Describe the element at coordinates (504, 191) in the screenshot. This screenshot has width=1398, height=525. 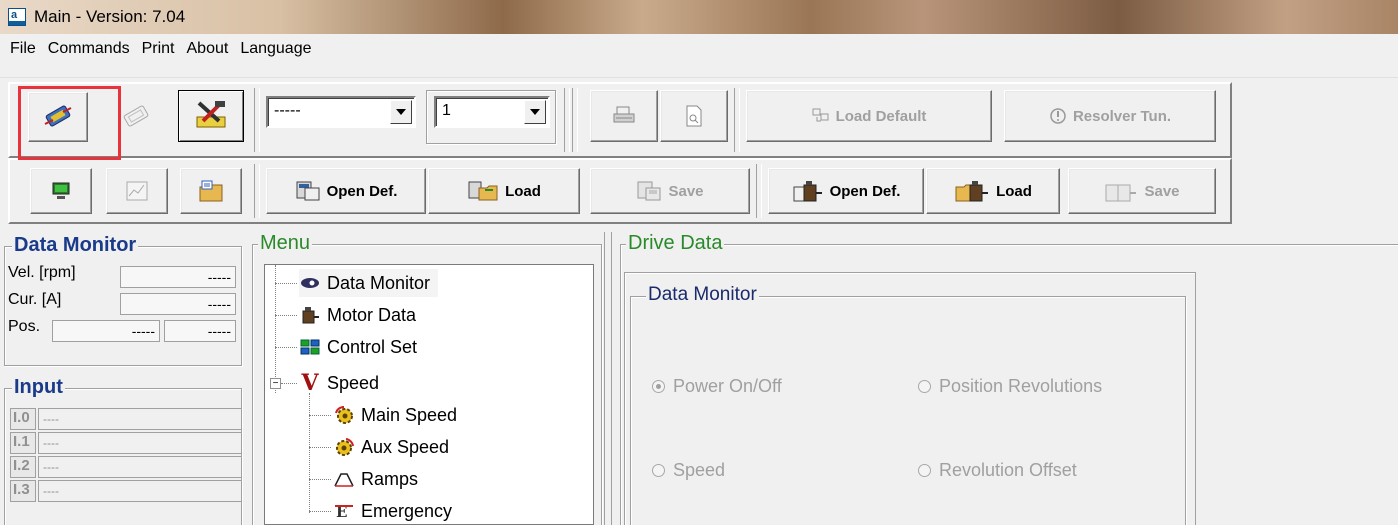
I see `load-button: Load` at that location.